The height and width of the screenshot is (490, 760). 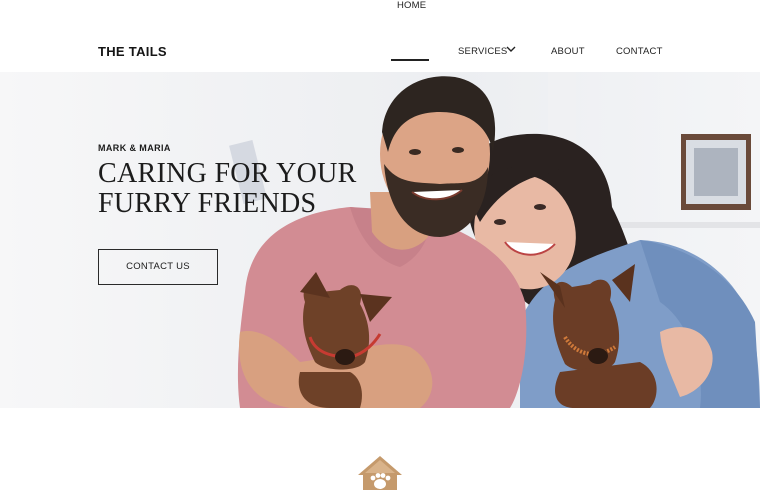 I want to click on nav-services: SERVICES, so click(x=482, y=51).